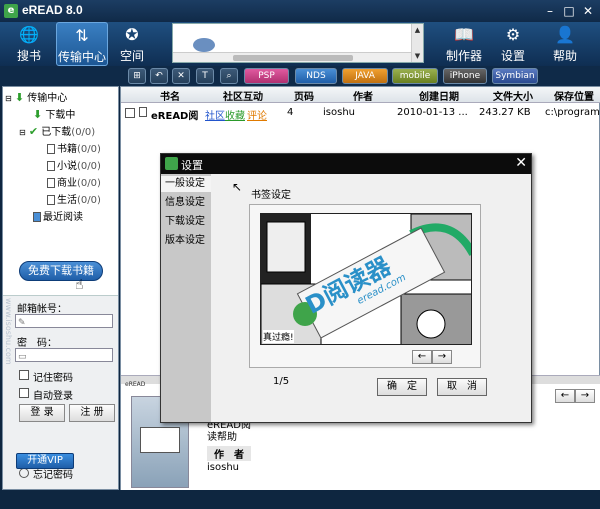 This screenshot has height=509, width=600. What do you see at coordinates (300, 499) in the screenshot?
I see `status-bar` at bounding box center [300, 499].